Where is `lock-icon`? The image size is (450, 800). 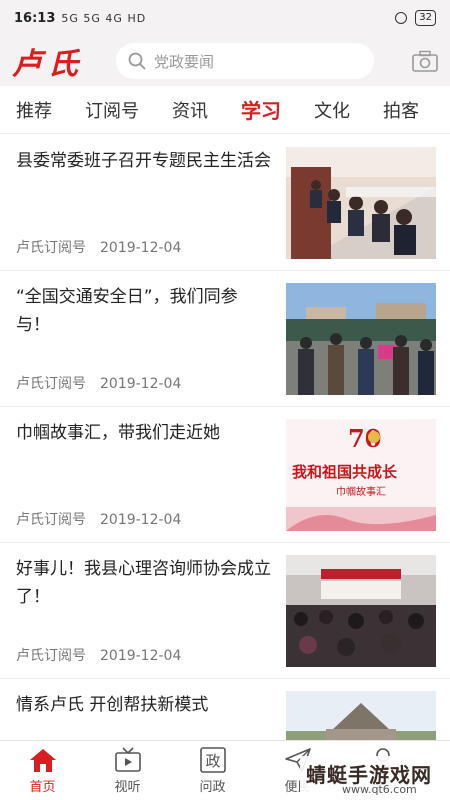
lock-icon is located at coordinates (401, 18).